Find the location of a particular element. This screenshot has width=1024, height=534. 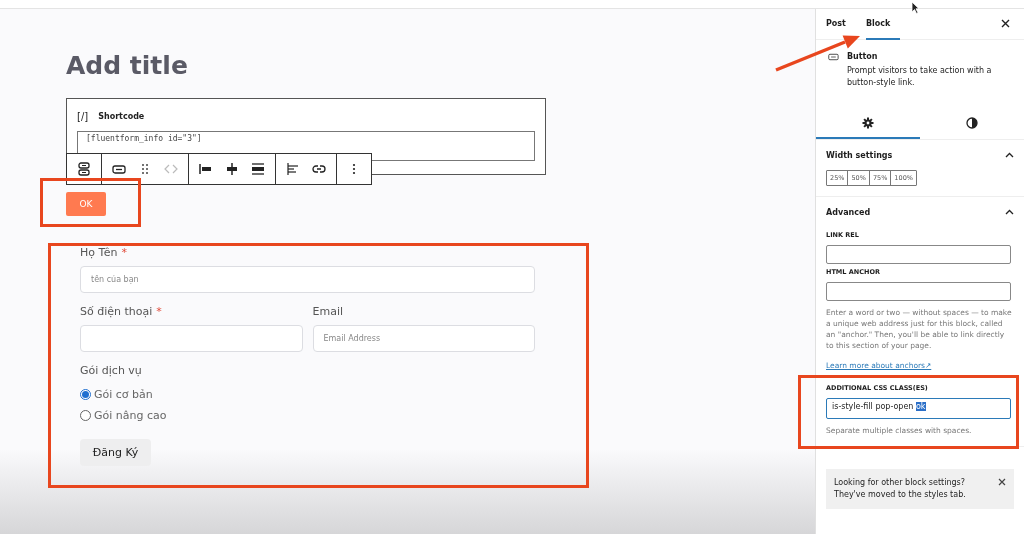

selected-text: ok is located at coordinates (920, 406).